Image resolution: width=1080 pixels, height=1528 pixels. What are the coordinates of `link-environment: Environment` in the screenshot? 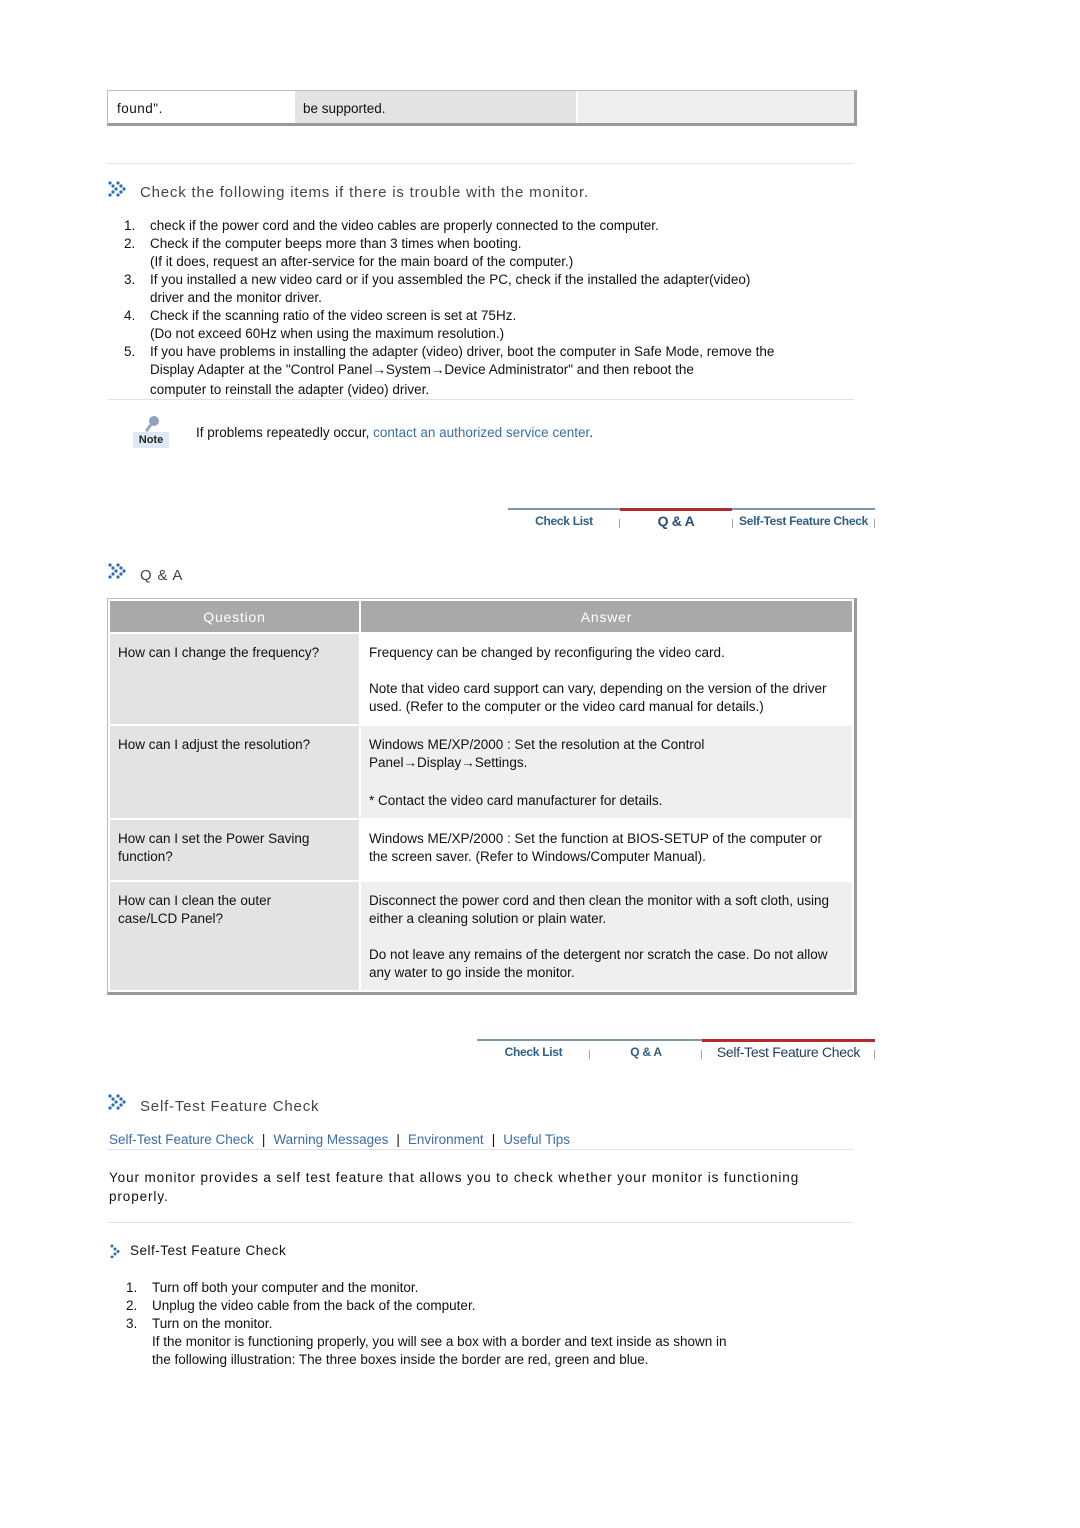 It's located at (446, 1139).